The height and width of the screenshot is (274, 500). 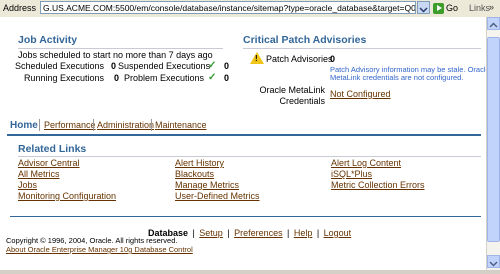 I want to click on scheduled-executions-label: Scheduled Executions, so click(x=59, y=66).